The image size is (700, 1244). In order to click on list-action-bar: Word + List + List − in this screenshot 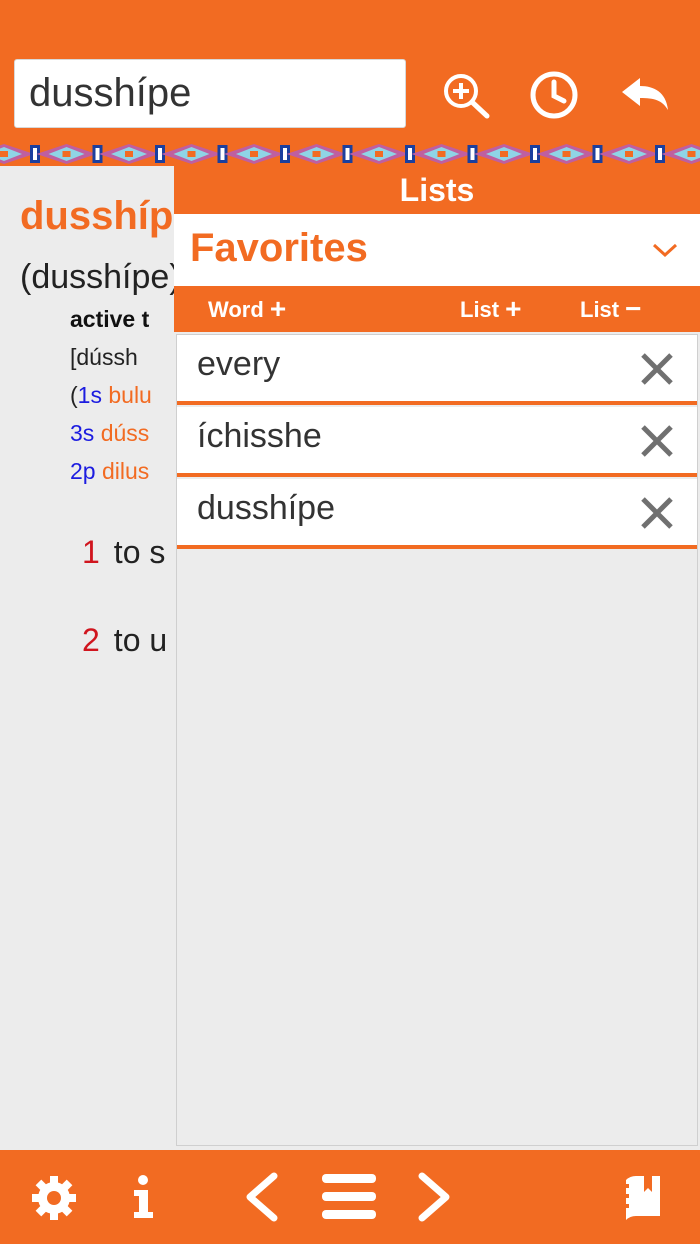, I will do `click(437, 309)`.